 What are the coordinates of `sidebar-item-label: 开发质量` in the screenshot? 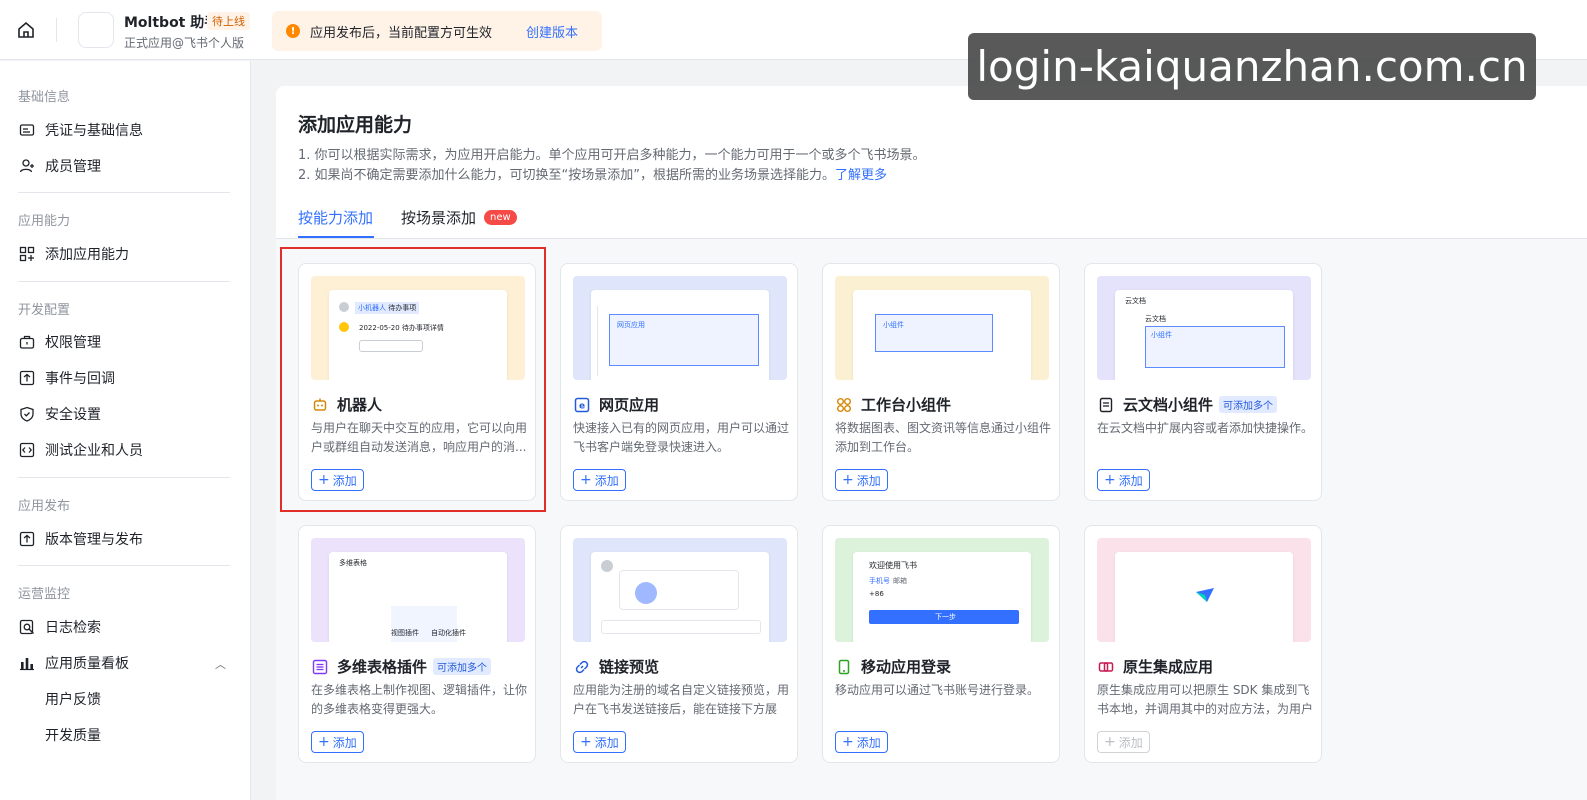 It's located at (73, 736).